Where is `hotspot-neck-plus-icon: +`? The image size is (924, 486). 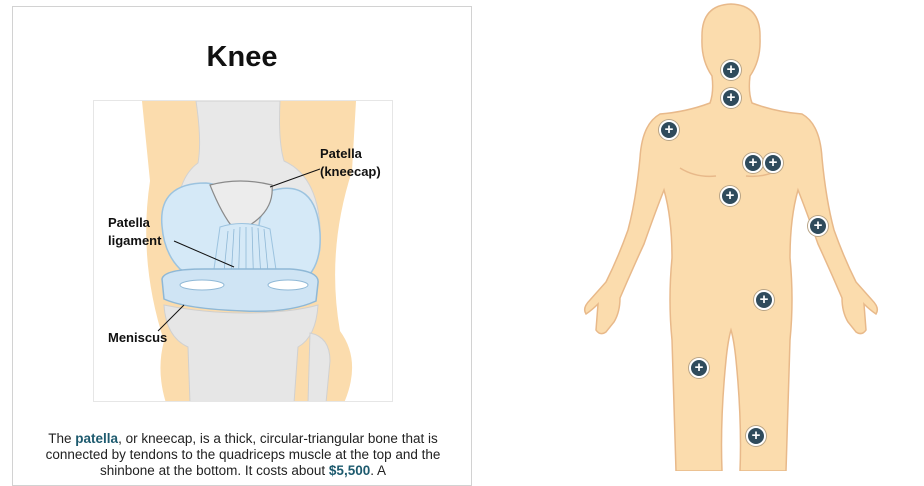 hotspot-neck-plus-icon: + is located at coordinates (731, 98).